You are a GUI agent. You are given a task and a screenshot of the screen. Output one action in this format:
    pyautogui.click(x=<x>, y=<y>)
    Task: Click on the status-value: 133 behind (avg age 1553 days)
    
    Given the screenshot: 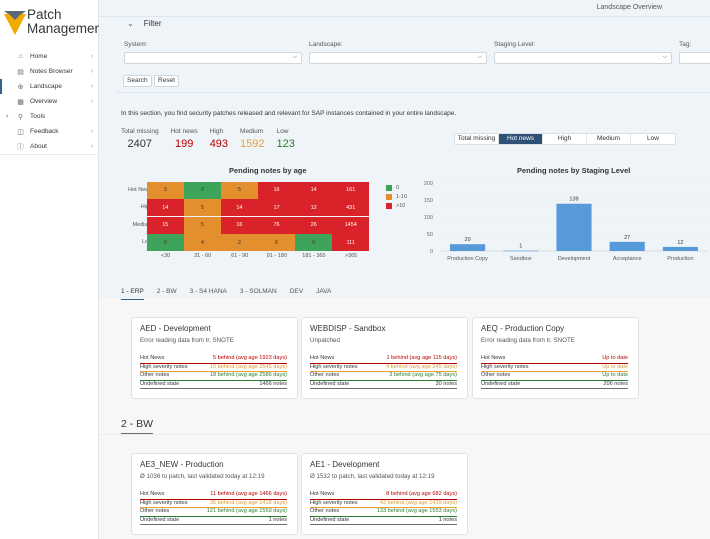 What is the action you would take?
    pyautogui.click(x=416, y=511)
    